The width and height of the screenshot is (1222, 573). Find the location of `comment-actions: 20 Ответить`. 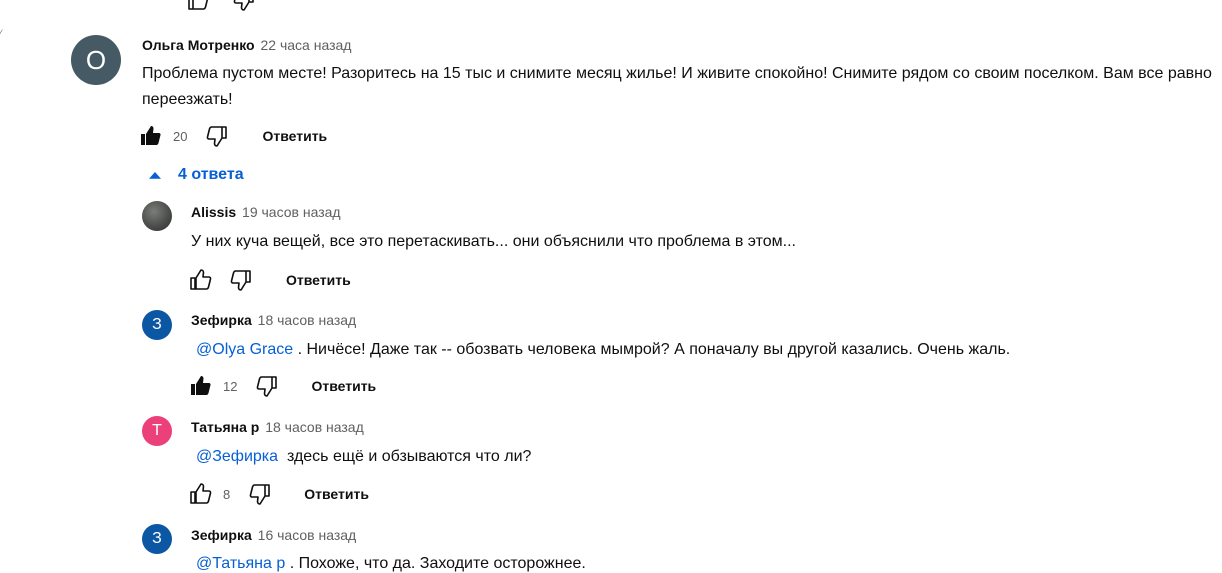

comment-actions: 20 Ответить is located at coordinates (233, 136).